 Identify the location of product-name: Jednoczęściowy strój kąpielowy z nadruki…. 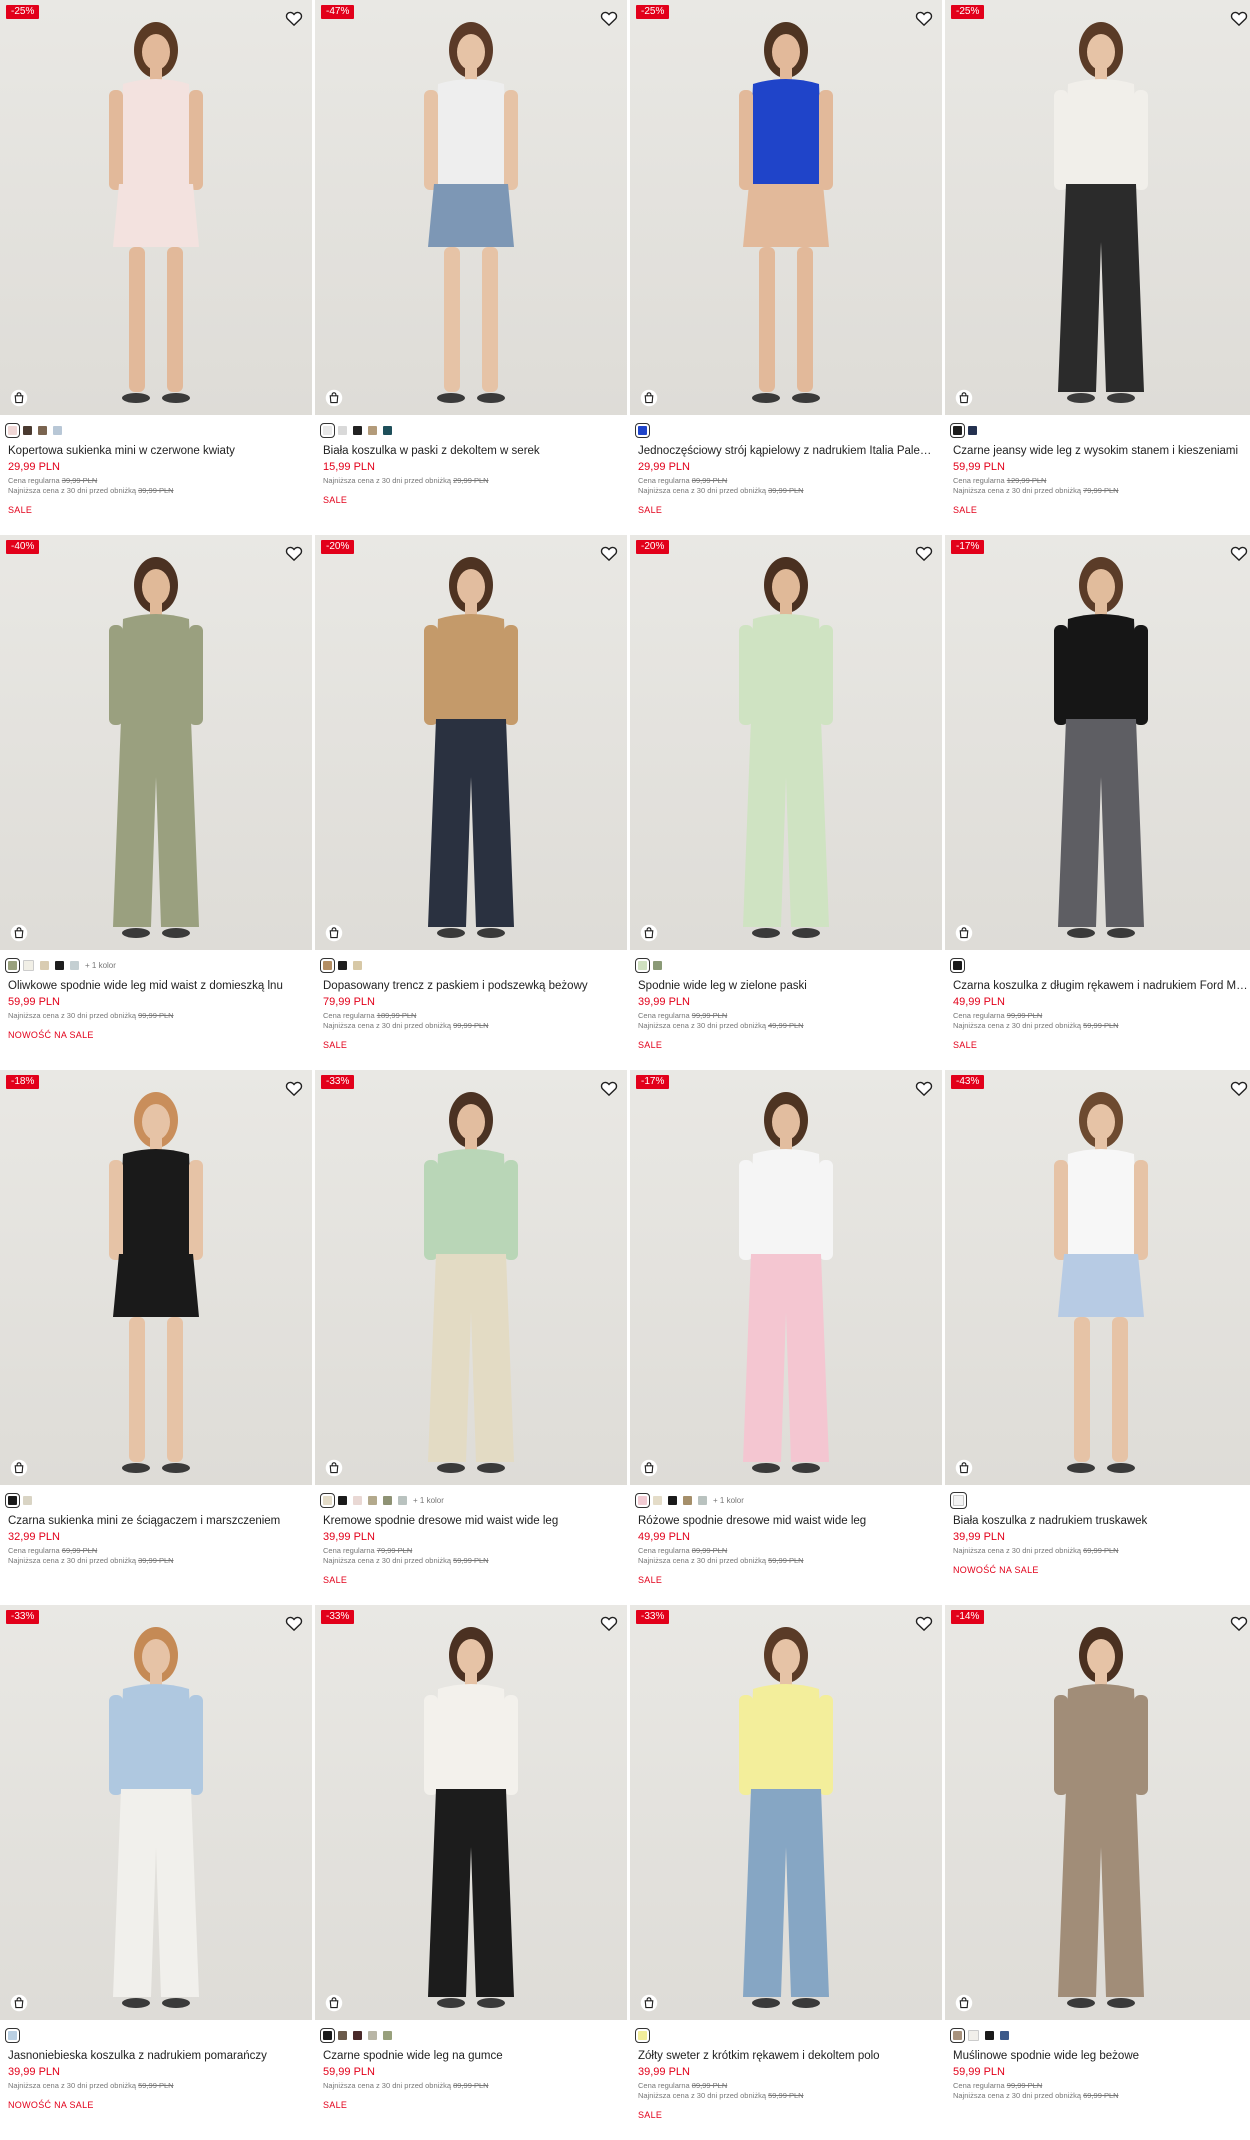
(786, 451).